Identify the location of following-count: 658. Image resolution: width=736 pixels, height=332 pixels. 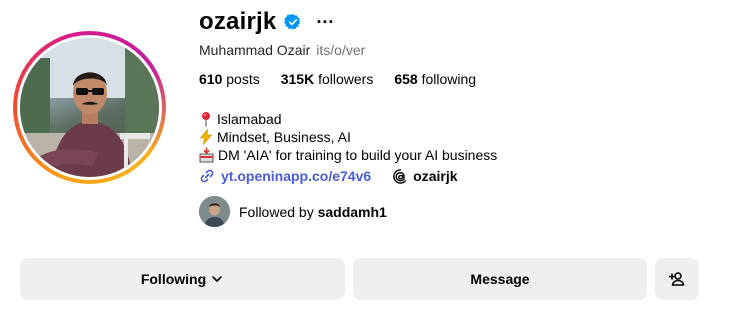
(406, 79).